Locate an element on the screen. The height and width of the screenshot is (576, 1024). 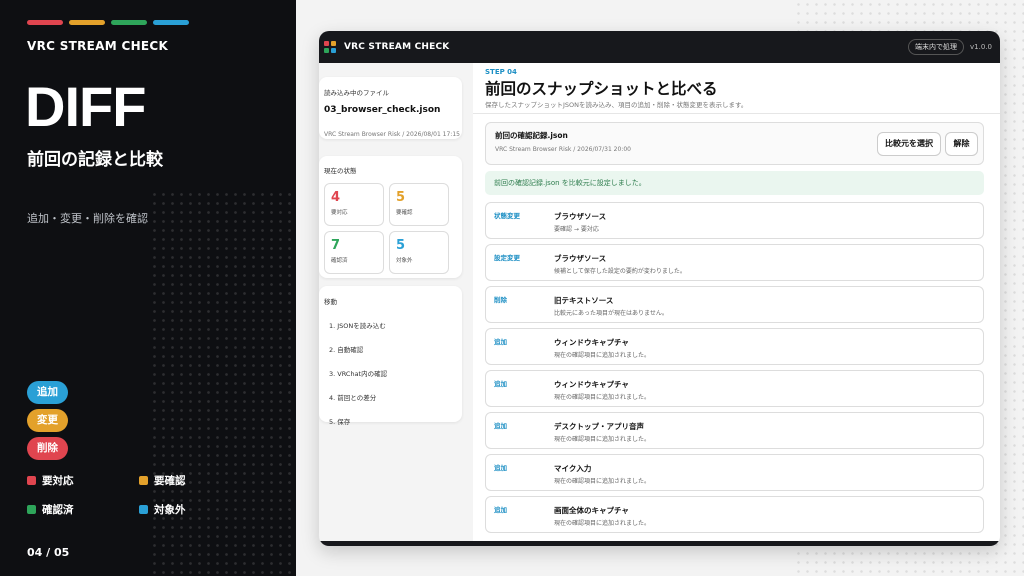
diff-item-desc: 要確認 → 要対応 is located at coordinates (576, 229).